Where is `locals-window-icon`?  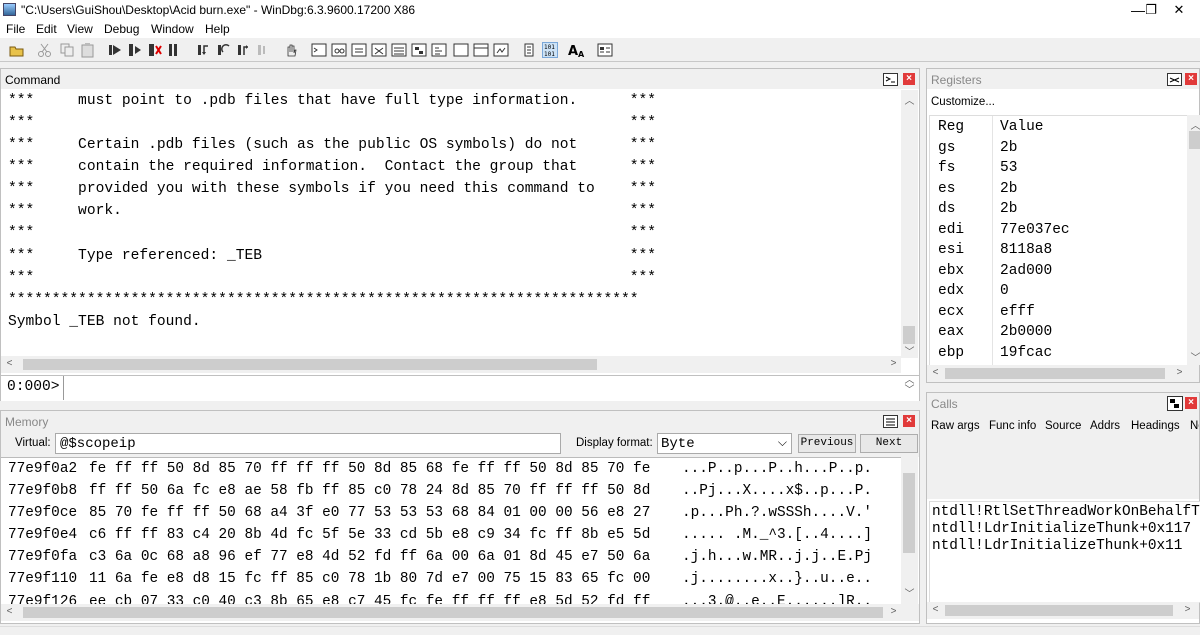 locals-window-icon is located at coordinates (359, 50).